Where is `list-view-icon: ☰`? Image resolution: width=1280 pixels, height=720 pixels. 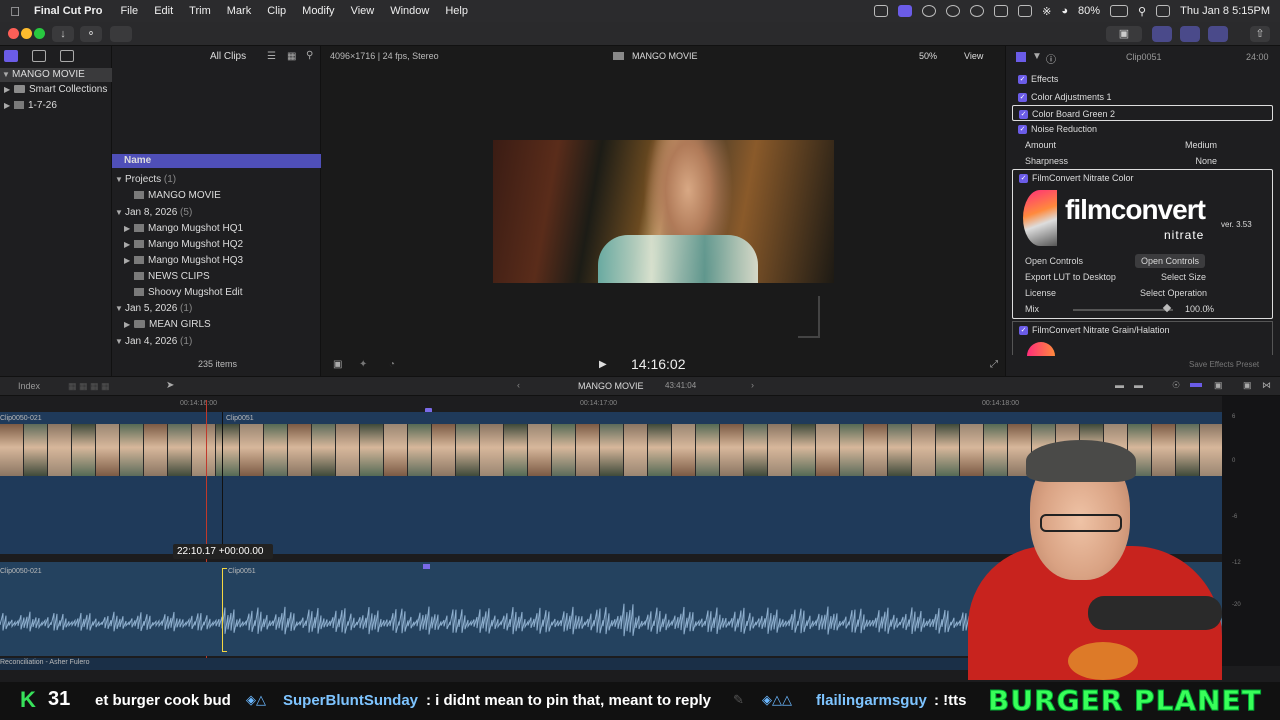
list-view-icon: ☰ is located at coordinates (271, 56).